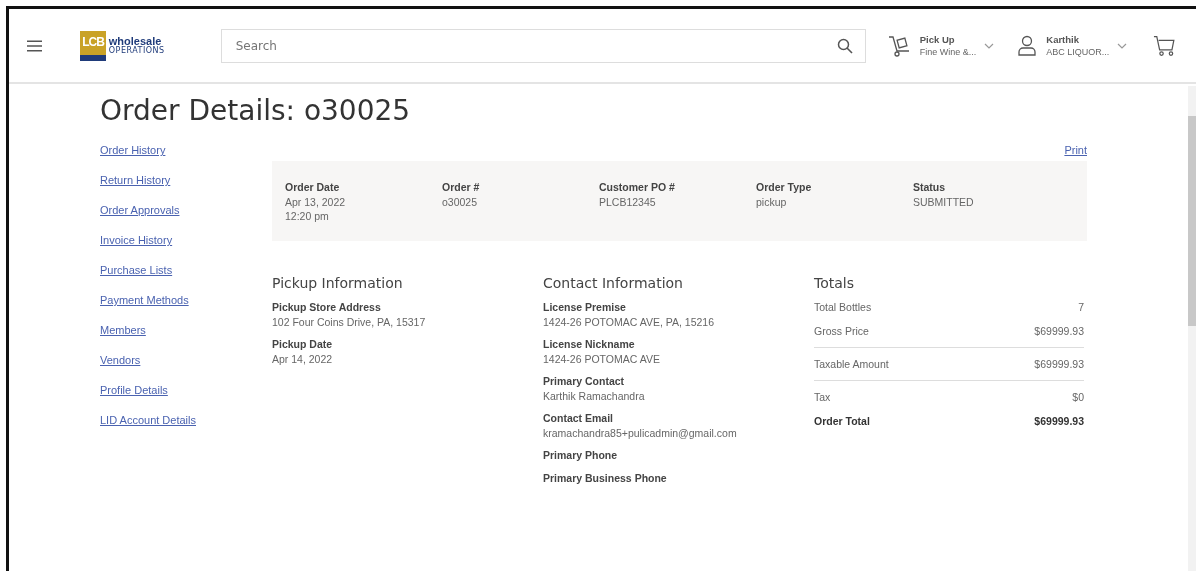  What do you see at coordinates (303, 344) in the screenshot?
I see `field-label: Pickup Date` at bounding box center [303, 344].